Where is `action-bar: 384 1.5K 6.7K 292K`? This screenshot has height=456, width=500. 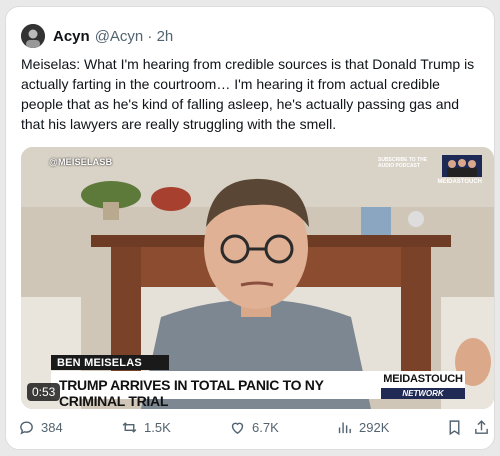
action-bar: 384 1.5K 6.7K 292K is located at coordinates (251, 431).